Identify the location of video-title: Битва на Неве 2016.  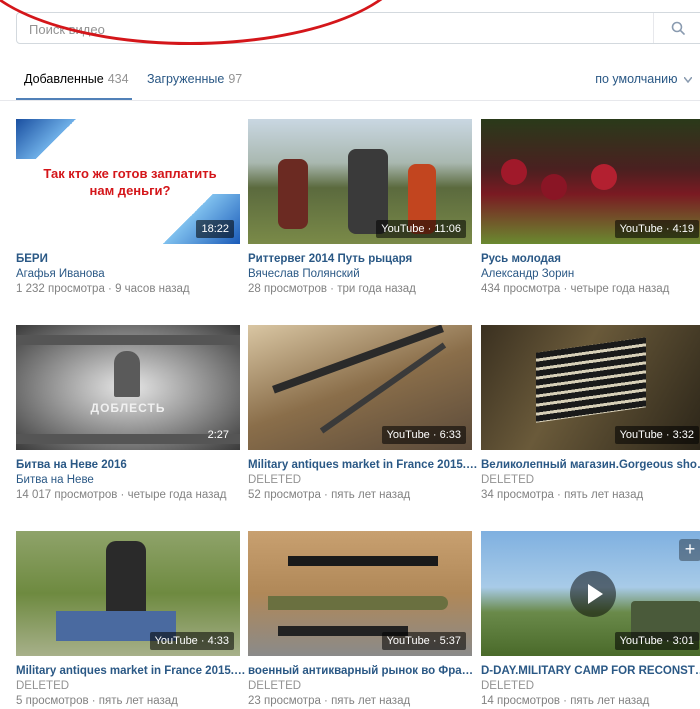
(131, 465).